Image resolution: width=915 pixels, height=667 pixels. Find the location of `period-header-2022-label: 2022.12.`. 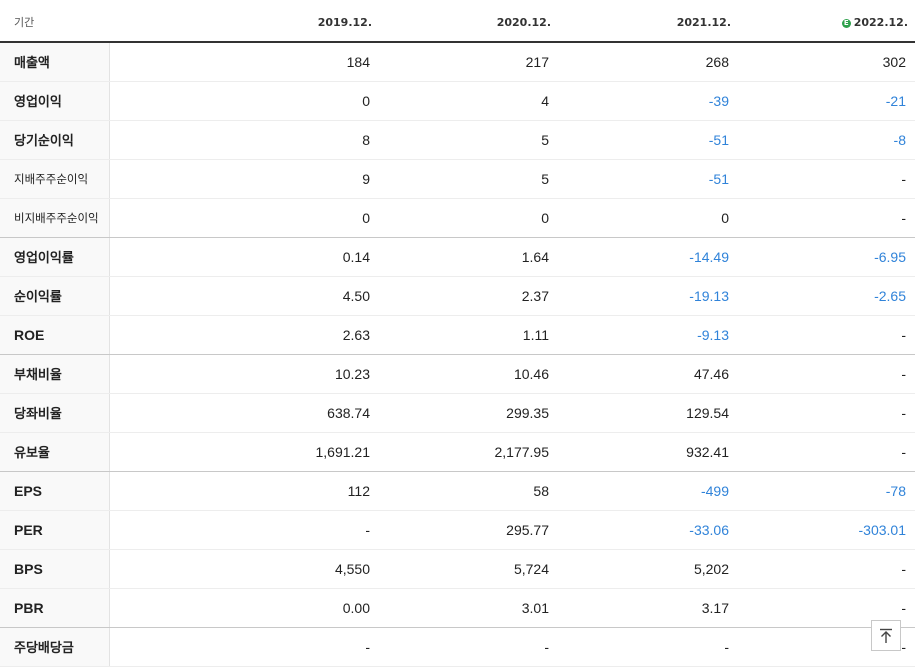

period-header-2022-label: 2022.12. is located at coordinates (880, 22).